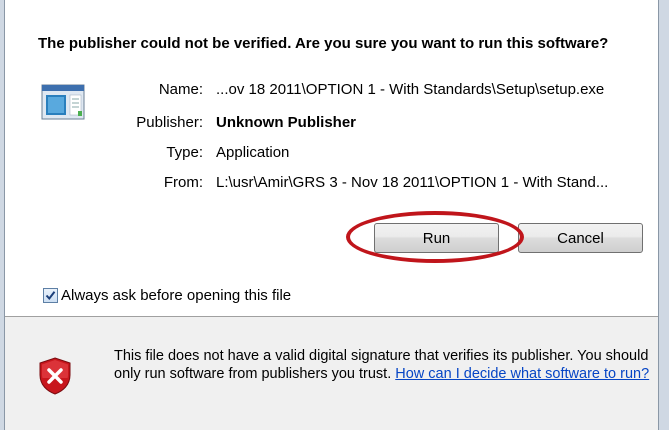 The height and width of the screenshot is (430, 669). I want to click on help-link: How can I decide what software to run?, so click(522, 374).